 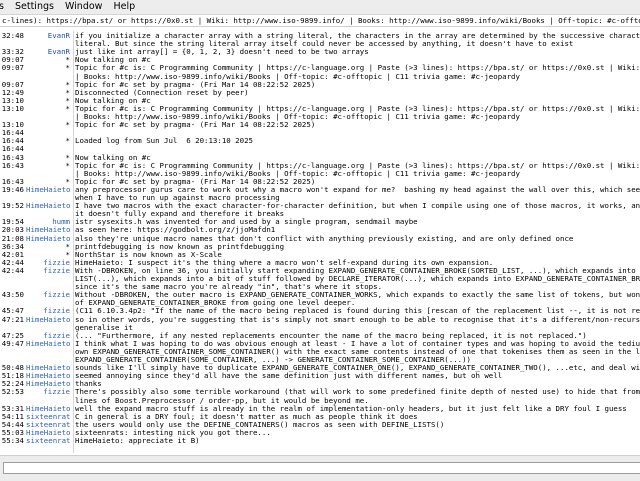 What do you see at coordinates (84, 7) in the screenshot?
I see `menu-window: Window` at bounding box center [84, 7].